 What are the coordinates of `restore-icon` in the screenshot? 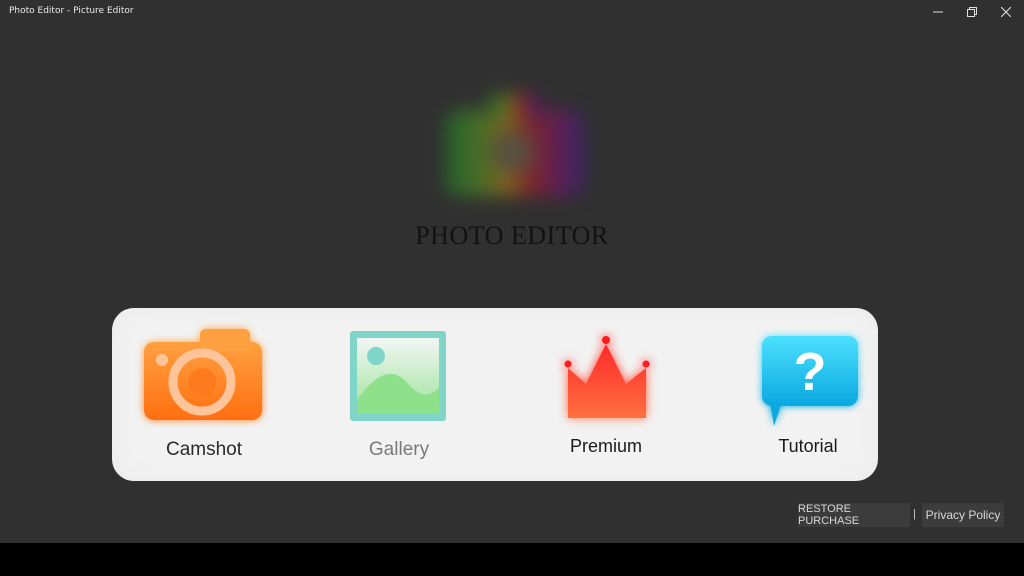 It's located at (972, 12).